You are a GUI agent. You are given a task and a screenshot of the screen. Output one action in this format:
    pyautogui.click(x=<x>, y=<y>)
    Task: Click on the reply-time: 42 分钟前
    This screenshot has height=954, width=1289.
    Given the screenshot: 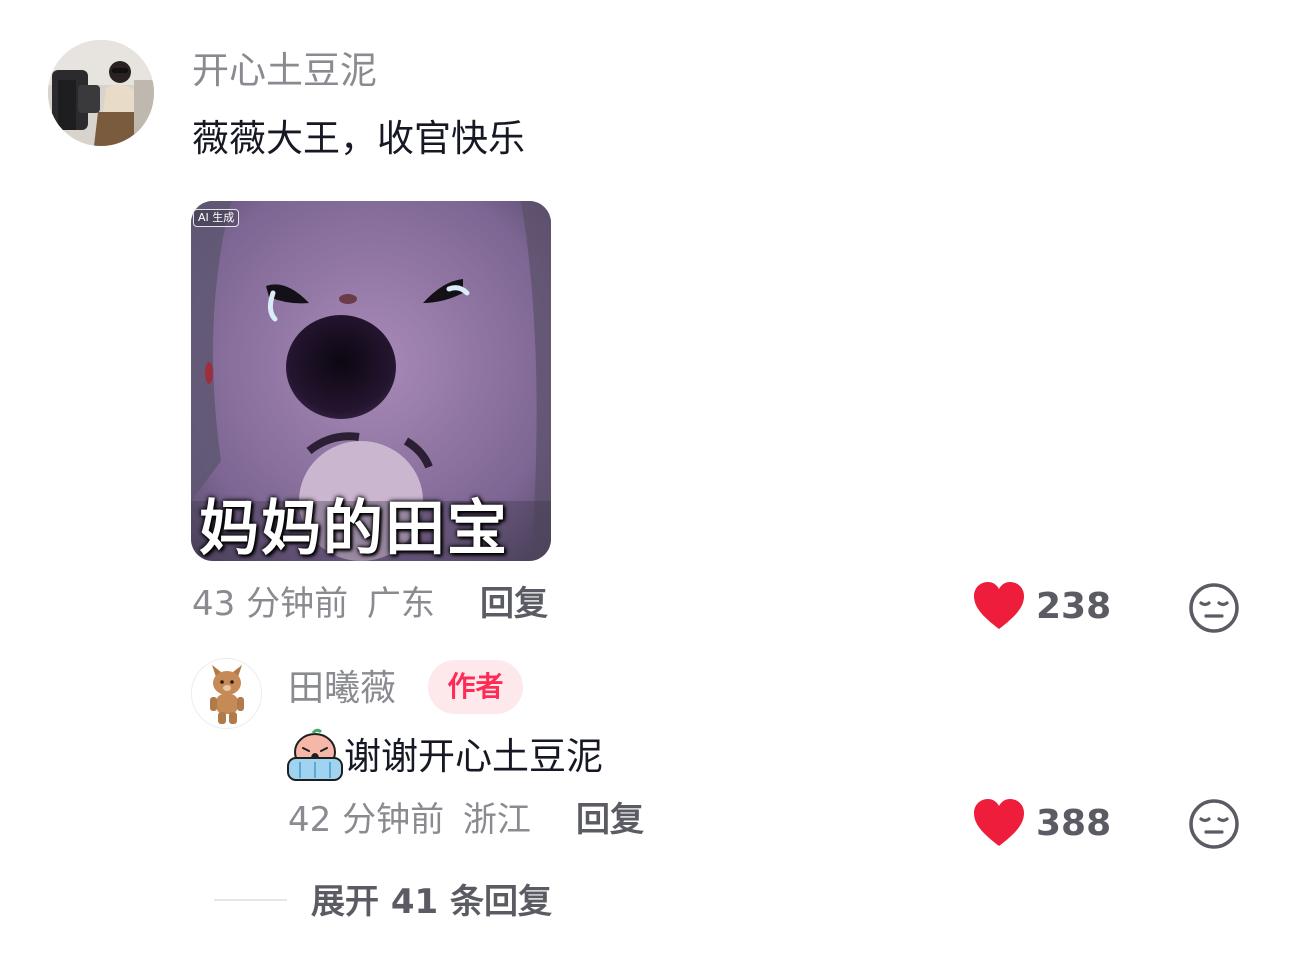 What is the action you would take?
    pyautogui.click(x=366, y=820)
    